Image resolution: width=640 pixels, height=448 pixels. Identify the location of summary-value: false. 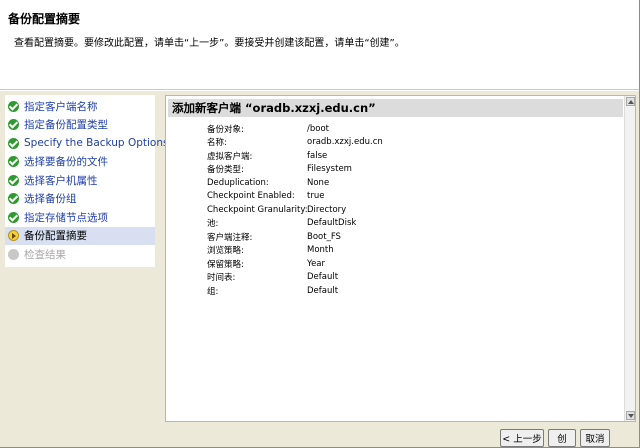
(317, 155).